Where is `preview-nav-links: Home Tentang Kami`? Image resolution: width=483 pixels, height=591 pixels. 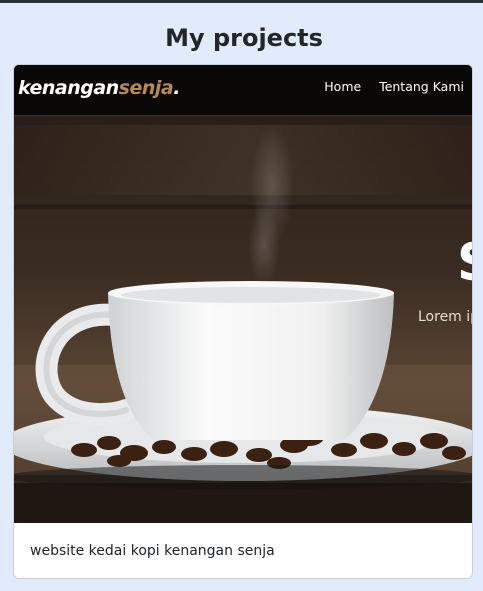
preview-nav-links: Home Tentang Kami is located at coordinates (394, 86).